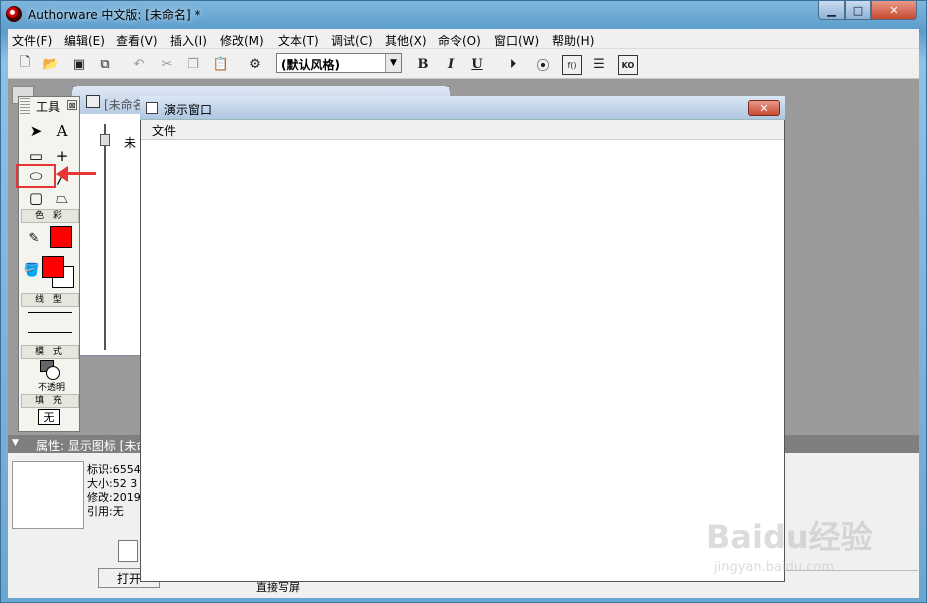  What do you see at coordinates (62, 198) in the screenshot?
I see `polygon-tool-icon: ⏢` at bounding box center [62, 198].